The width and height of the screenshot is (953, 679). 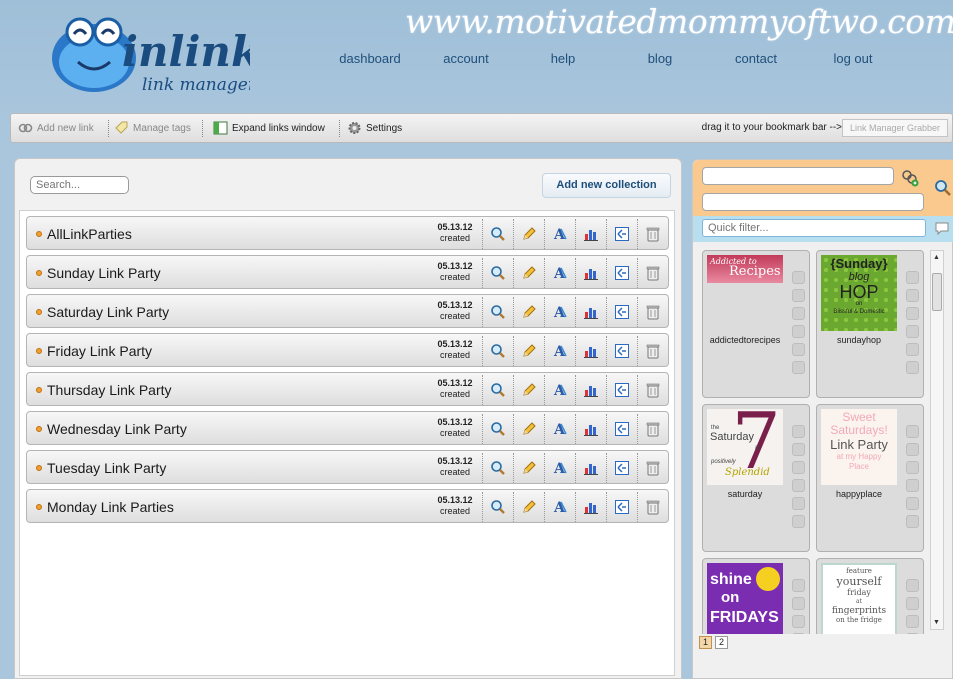 What do you see at coordinates (798, 176) in the screenshot?
I see `link-url-input` at bounding box center [798, 176].